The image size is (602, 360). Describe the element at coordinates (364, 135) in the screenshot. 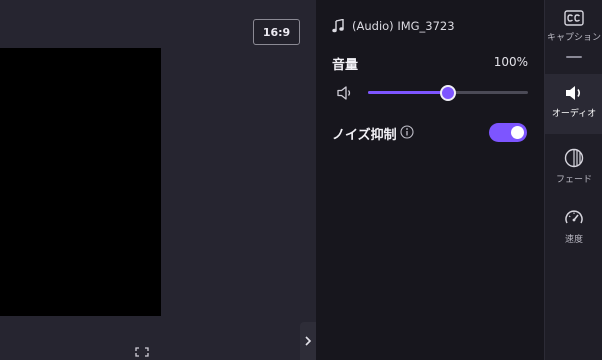

I see `noise-suppression-label: ノイズ抑制` at that location.